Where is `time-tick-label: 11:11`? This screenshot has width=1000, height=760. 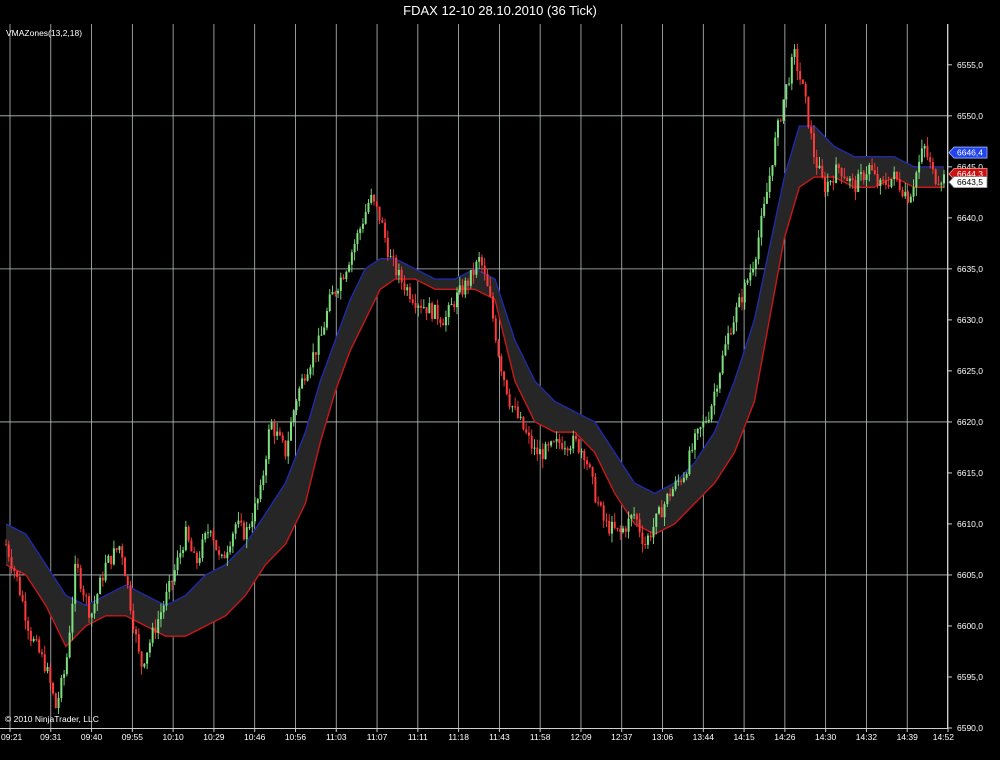
time-tick-label: 11:11 is located at coordinates (418, 737).